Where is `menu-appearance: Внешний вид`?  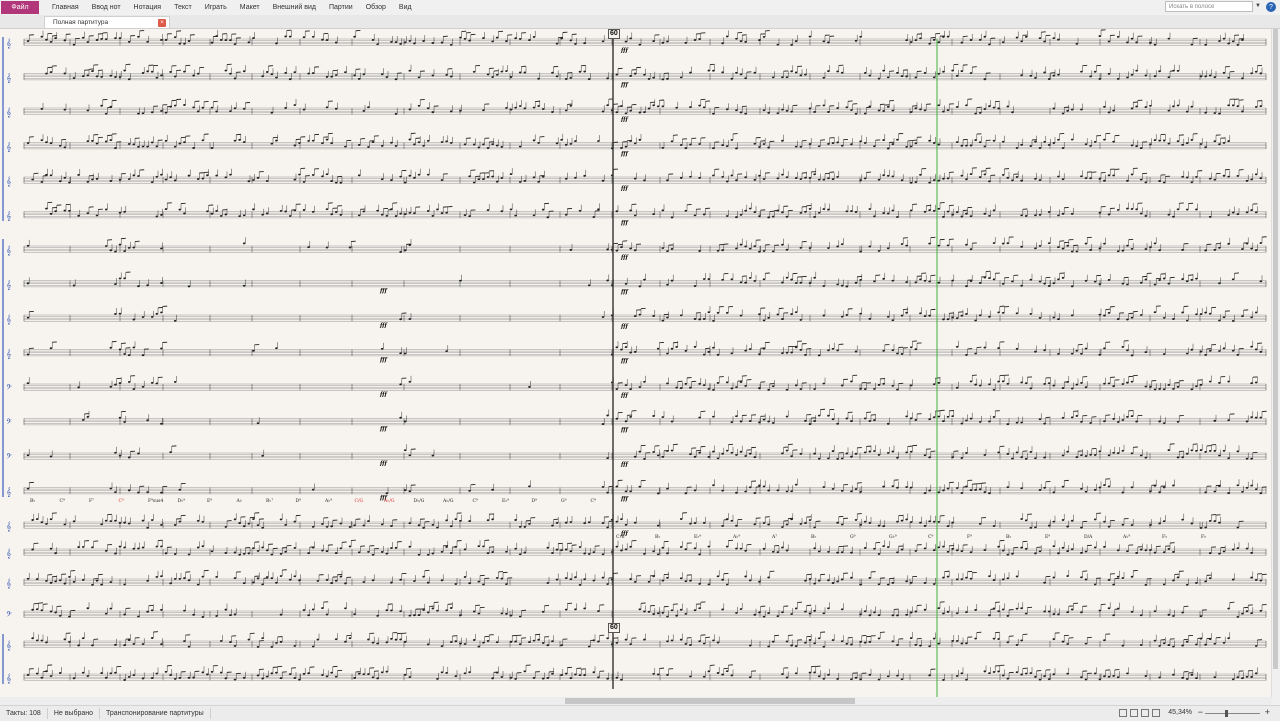 menu-appearance: Внешний вид is located at coordinates (294, 7).